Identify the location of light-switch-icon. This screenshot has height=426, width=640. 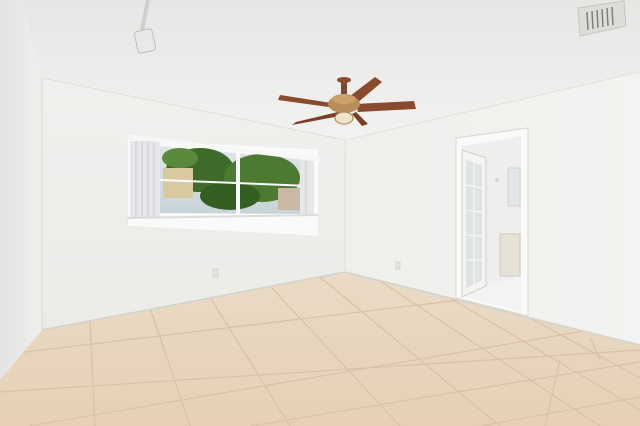
(497, 180).